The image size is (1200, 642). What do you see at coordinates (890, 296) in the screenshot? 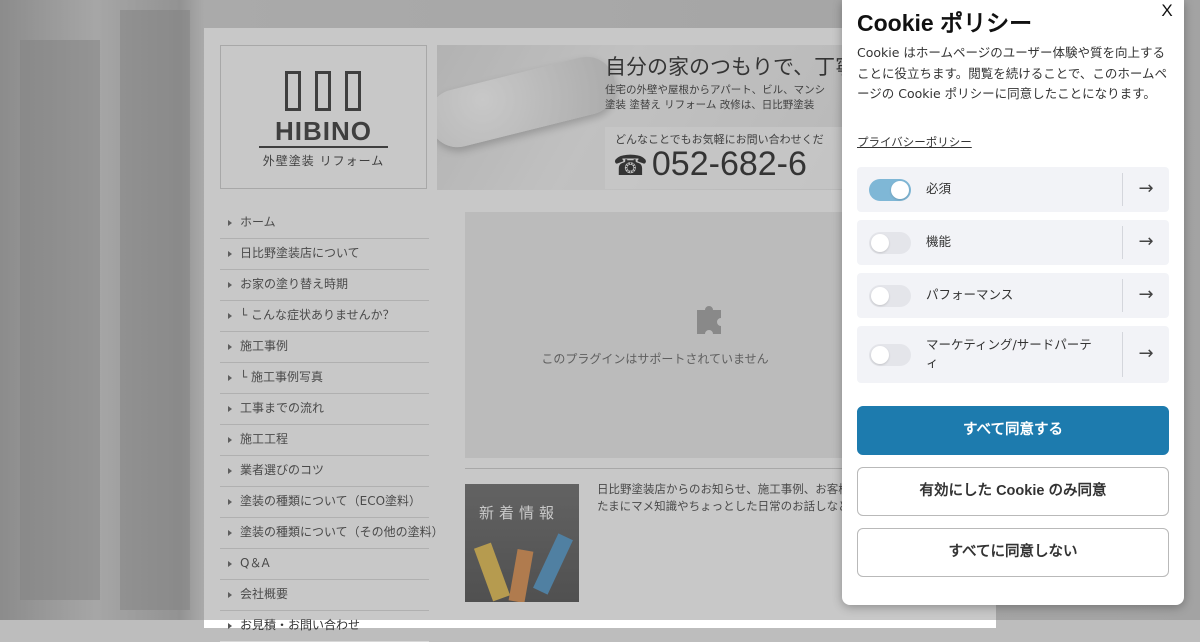
I see `toggle-performance` at bounding box center [890, 296].